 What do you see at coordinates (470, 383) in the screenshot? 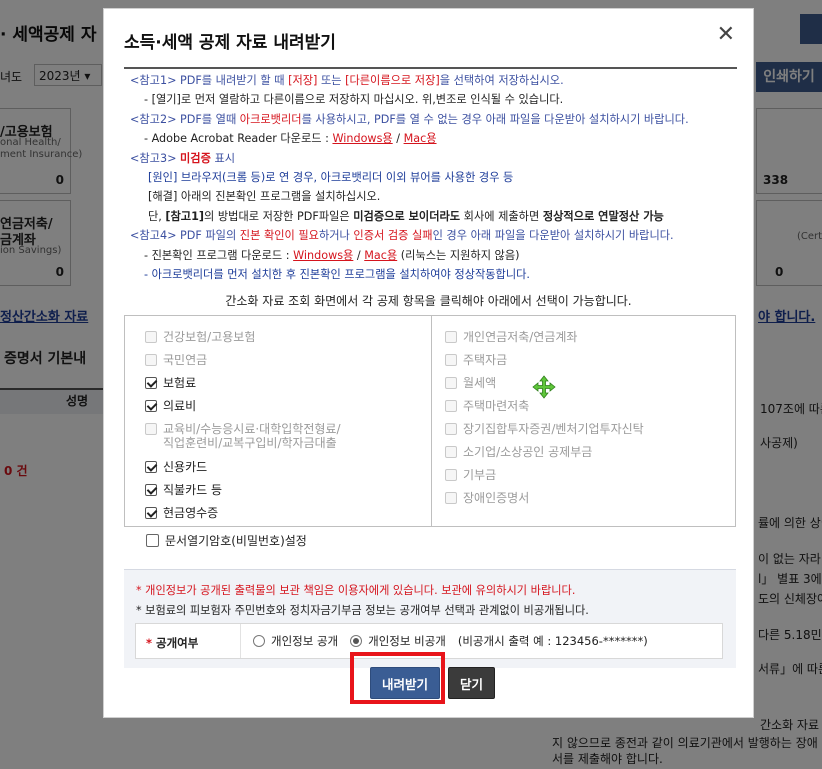
I see `item-monthly-rent: 월세액` at bounding box center [470, 383].